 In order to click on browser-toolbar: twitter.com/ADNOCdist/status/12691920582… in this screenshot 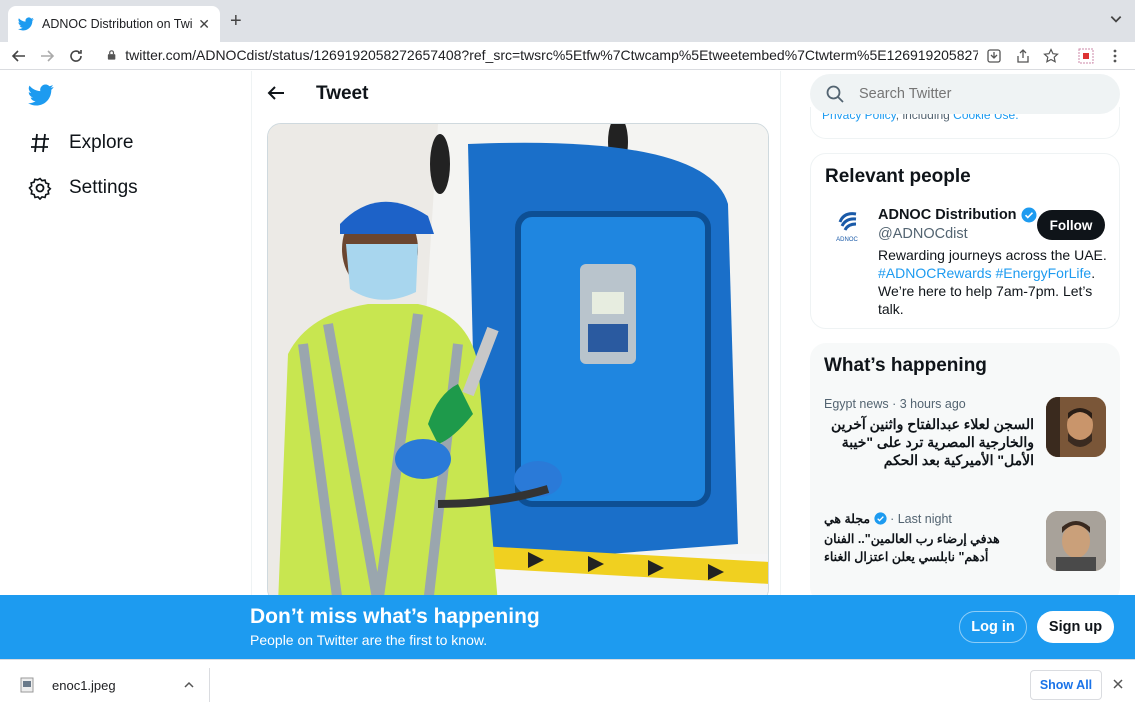, I will do `click(567, 56)`.